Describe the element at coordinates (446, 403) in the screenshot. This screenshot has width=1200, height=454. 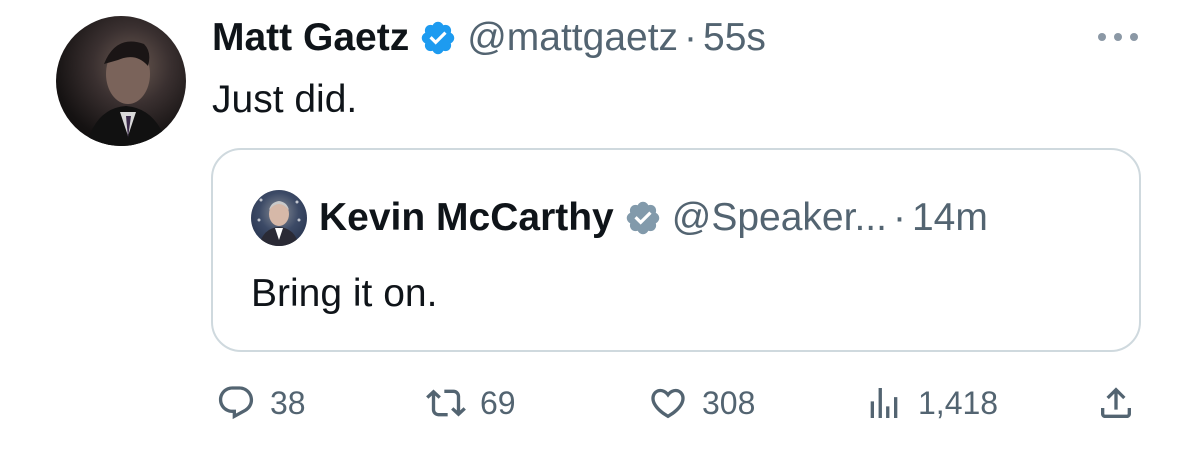
I see `retweet-arrows-icon` at that location.